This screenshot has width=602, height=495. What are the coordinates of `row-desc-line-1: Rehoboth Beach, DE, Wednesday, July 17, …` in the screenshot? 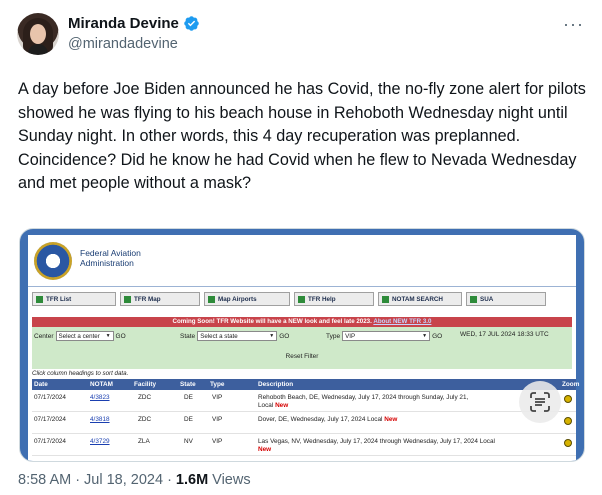 It's located at (363, 397).